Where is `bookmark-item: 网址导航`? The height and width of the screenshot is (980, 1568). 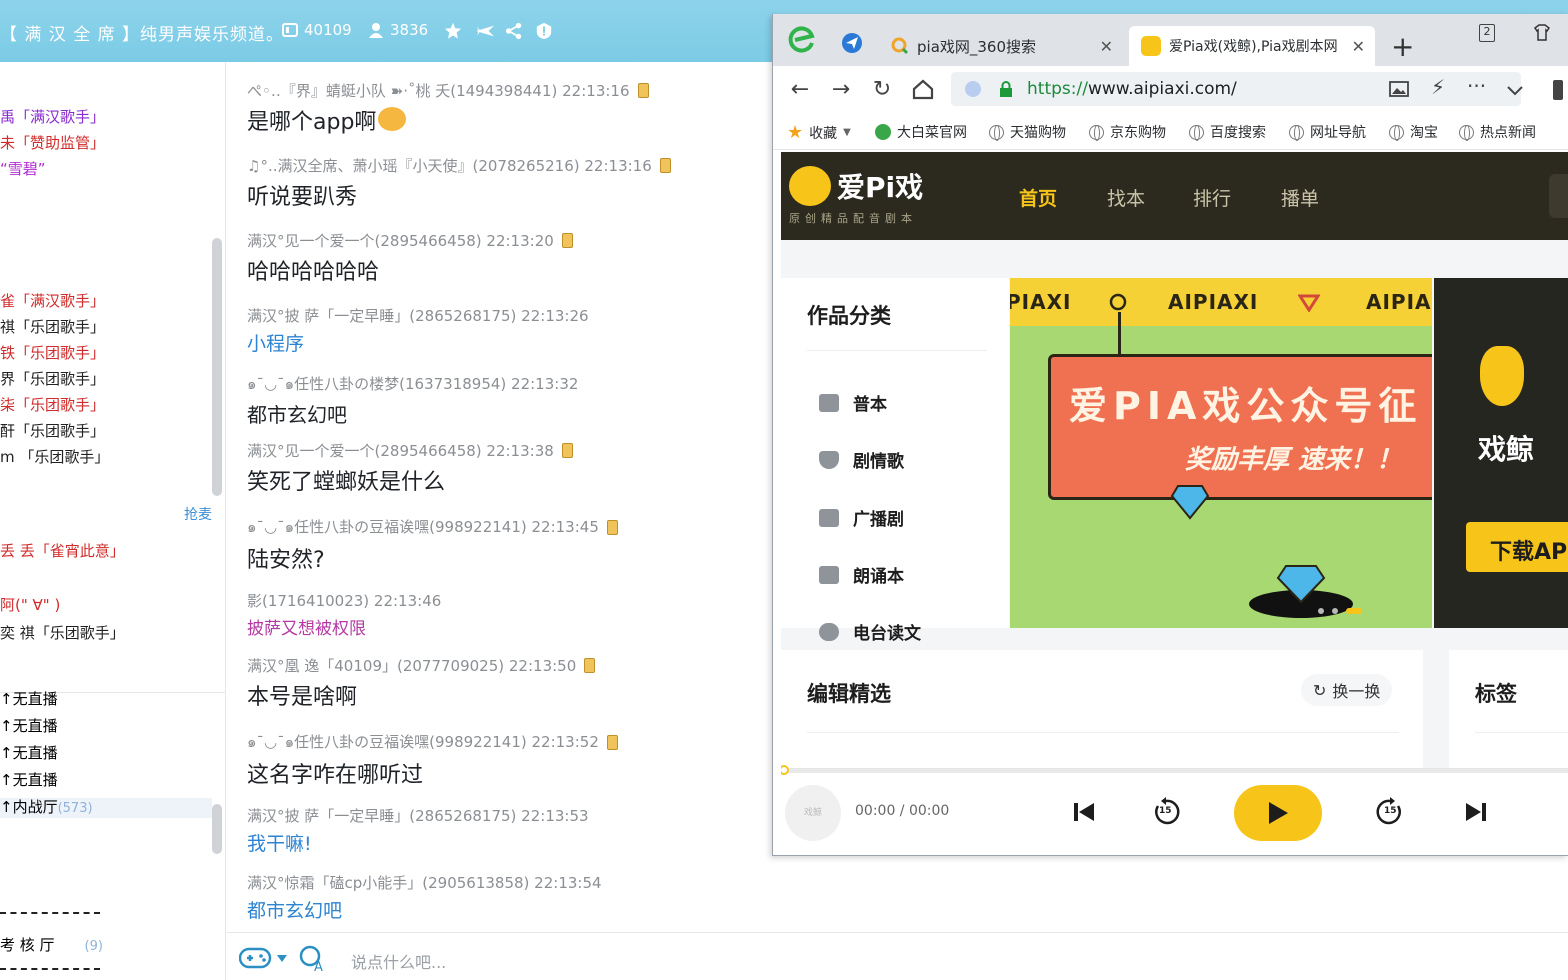 bookmark-item: 网址导航 is located at coordinates (1327, 132).